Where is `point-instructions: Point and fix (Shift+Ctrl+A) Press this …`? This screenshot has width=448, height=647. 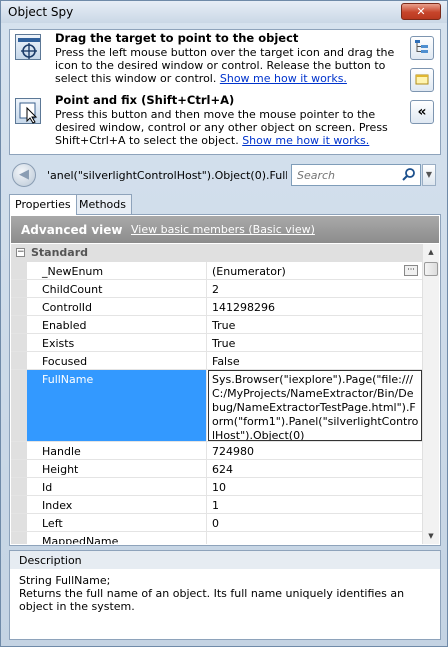
point-instructions: Point and fix (Shift+Ctrl+A) Press this … is located at coordinates (225, 120).